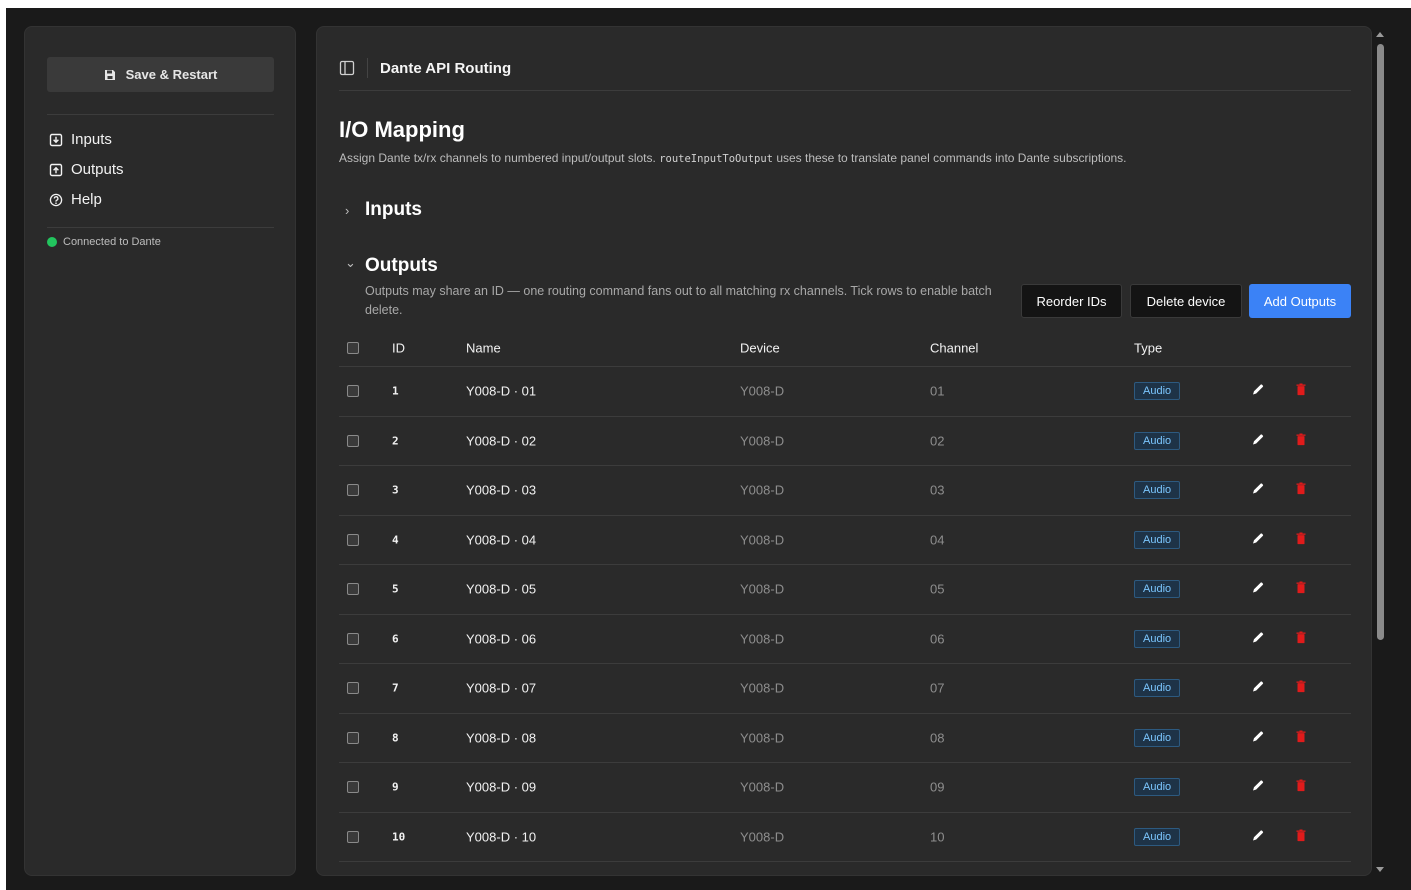 This screenshot has height=890, width=1411. Describe the element at coordinates (347, 68) in the screenshot. I see `sidebar-toggle-icon` at that location.